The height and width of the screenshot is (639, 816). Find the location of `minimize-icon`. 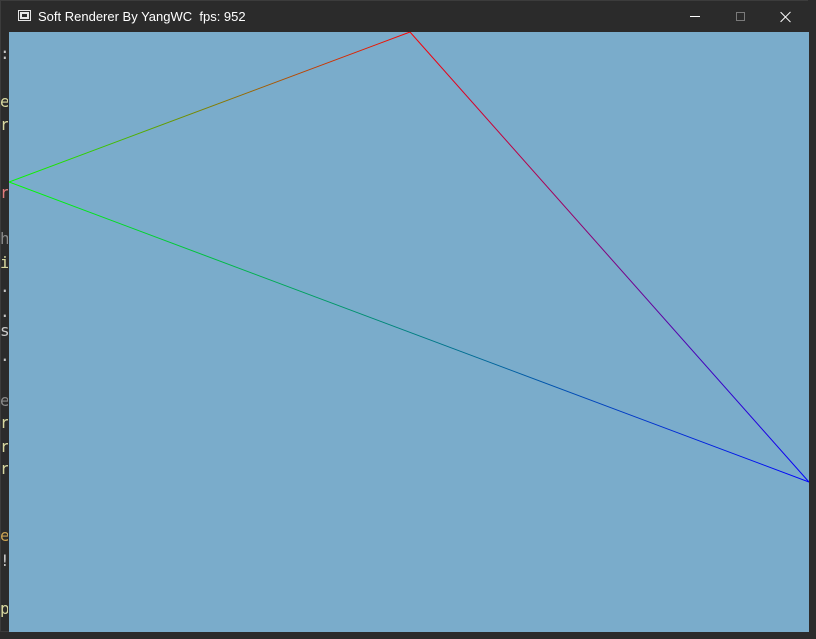

minimize-icon is located at coordinates (695, 16).